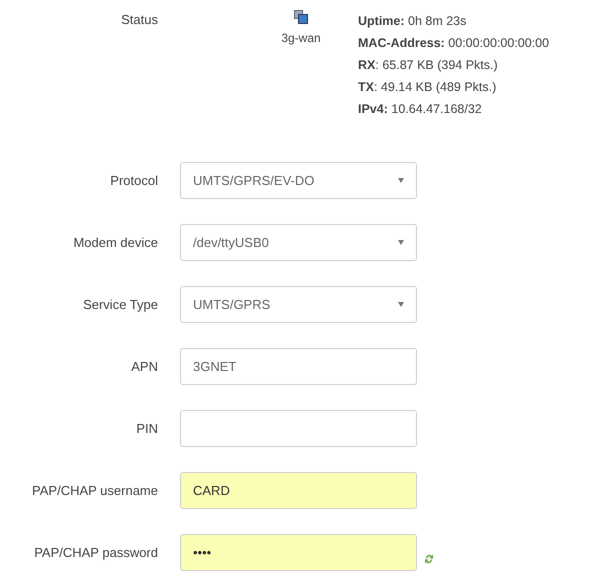 The image size is (612, 585). I want to click on input-field, so click(298, 428).